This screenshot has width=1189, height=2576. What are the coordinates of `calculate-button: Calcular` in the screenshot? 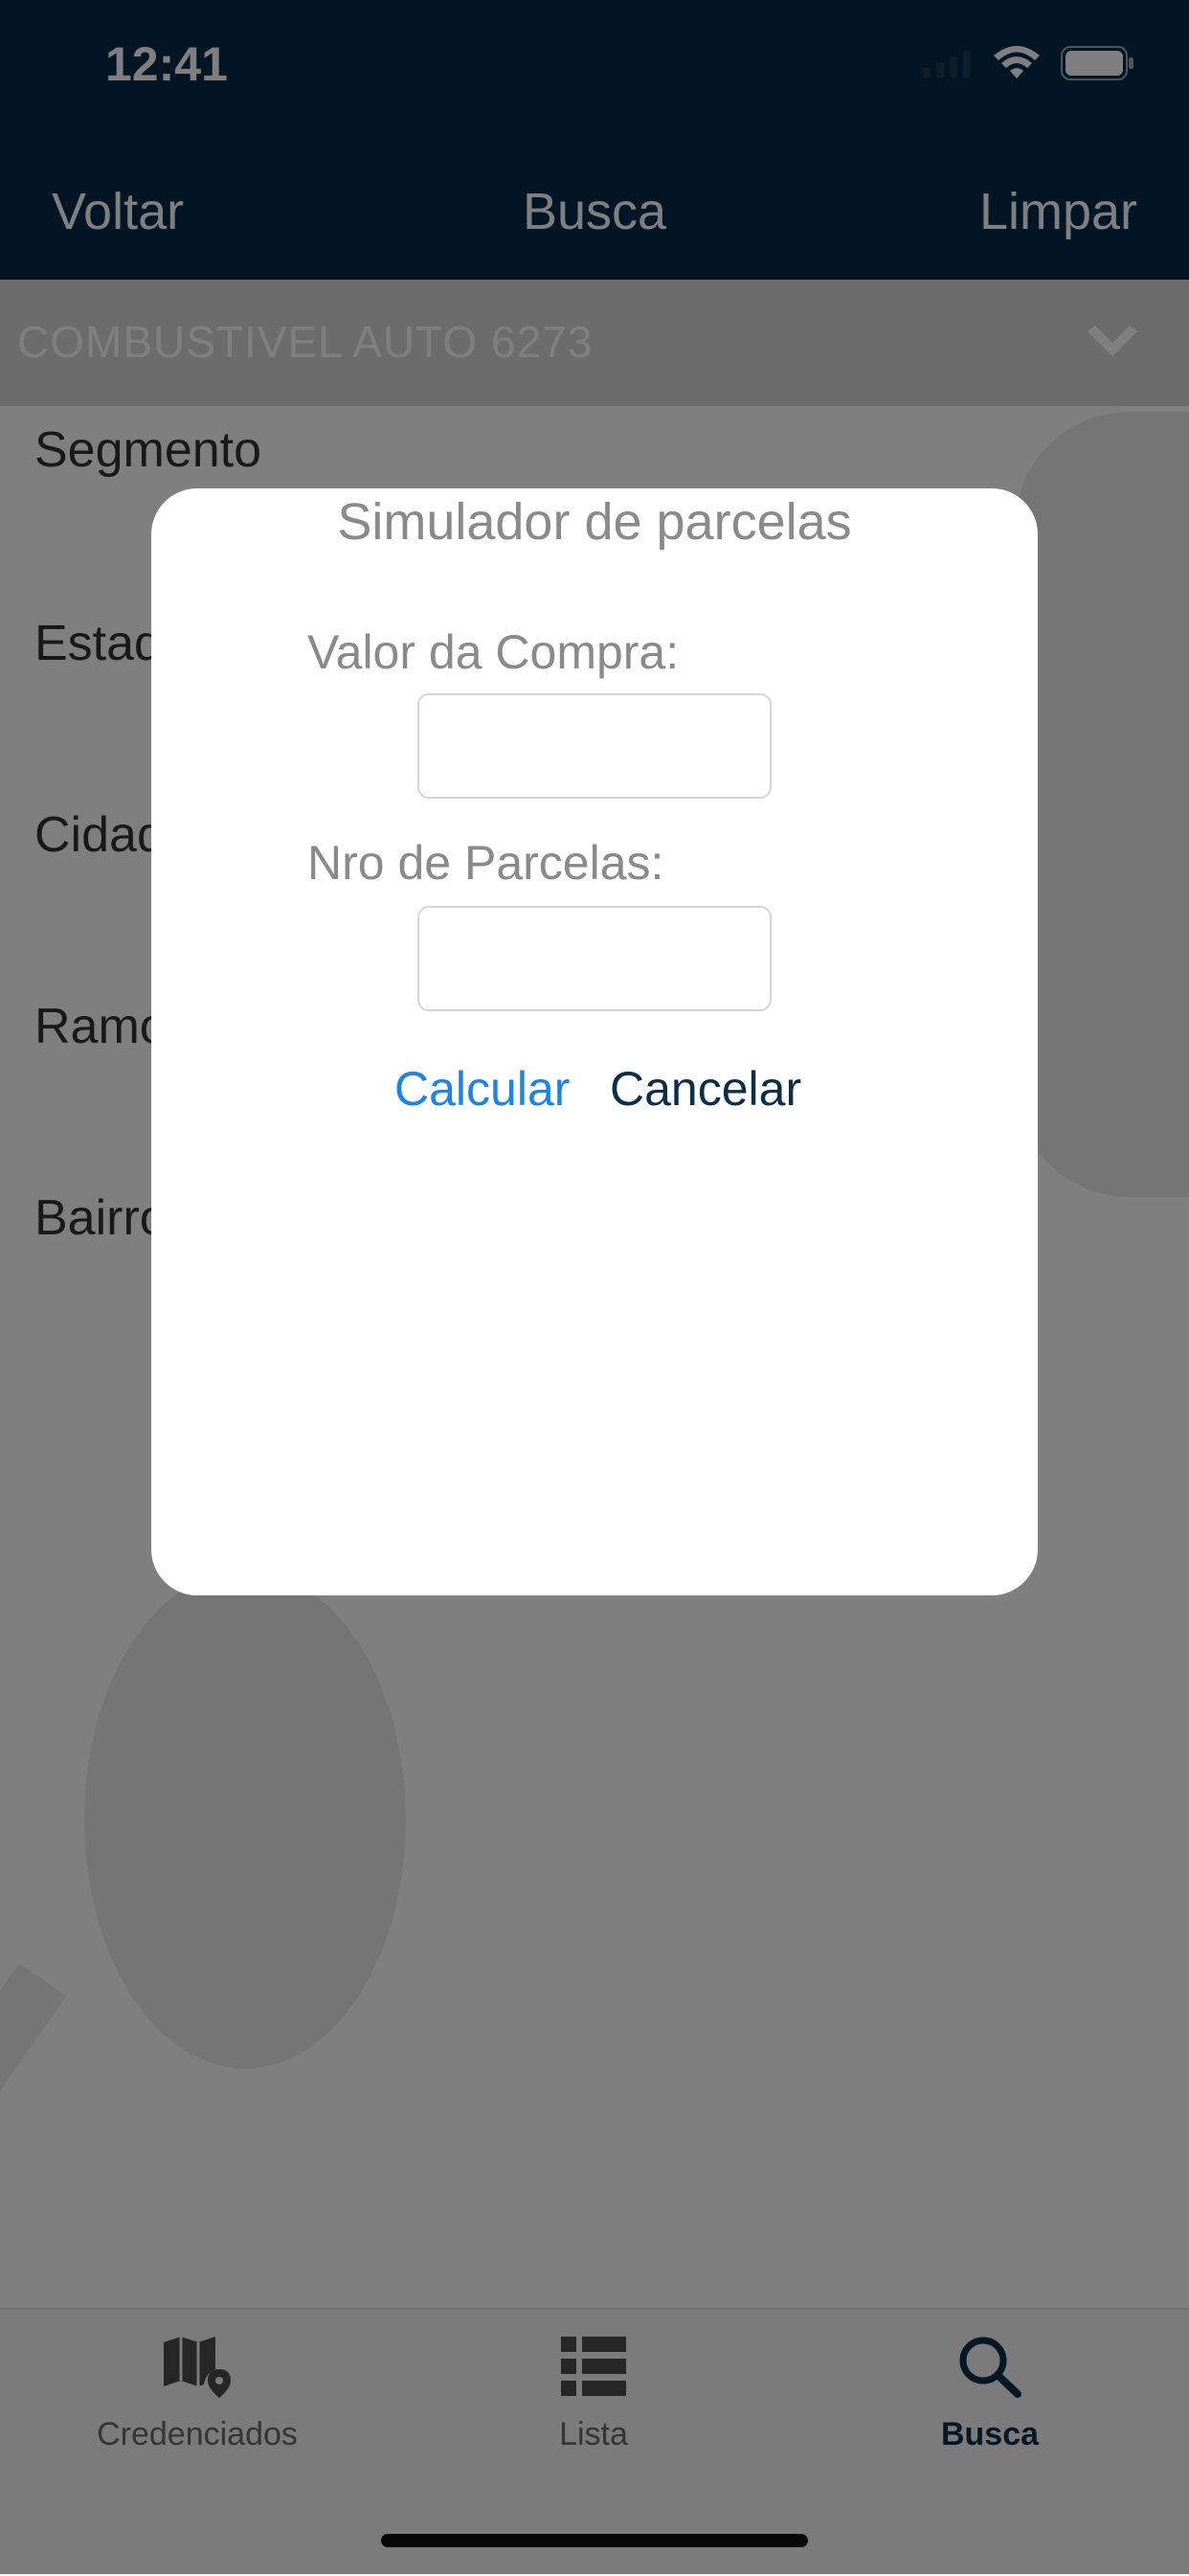 It's located at (482, 1089).